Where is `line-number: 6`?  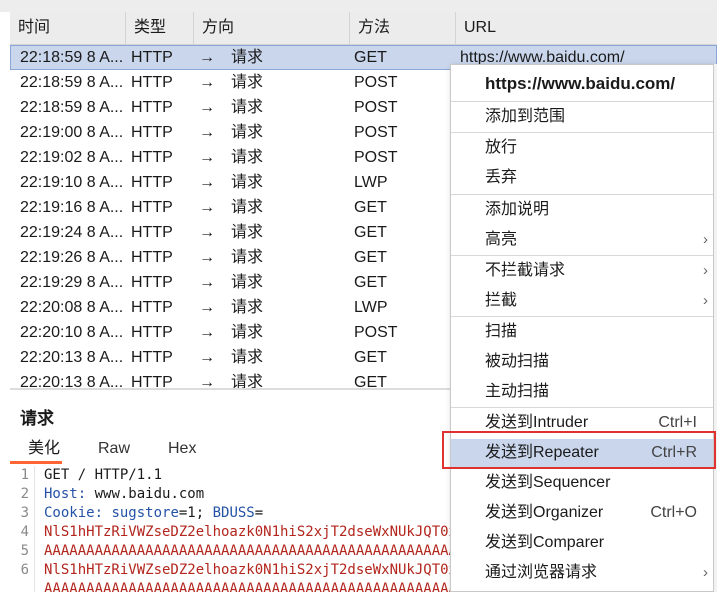
line-number: 6 is located at coordinates (24, 570).